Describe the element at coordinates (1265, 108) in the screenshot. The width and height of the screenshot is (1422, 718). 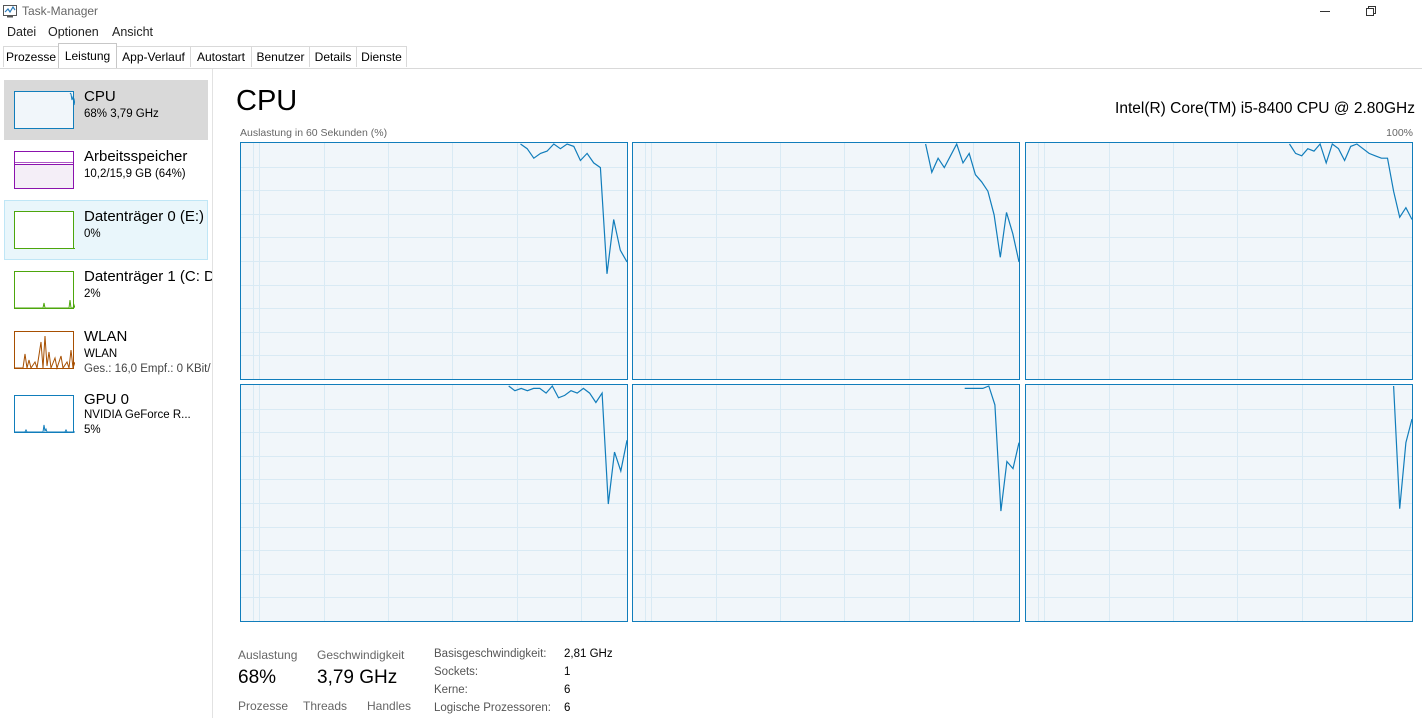
I see `cpu-model: Intel(R) Core(TM) i5-8400 CPU @ 2.80GHz` at that location.